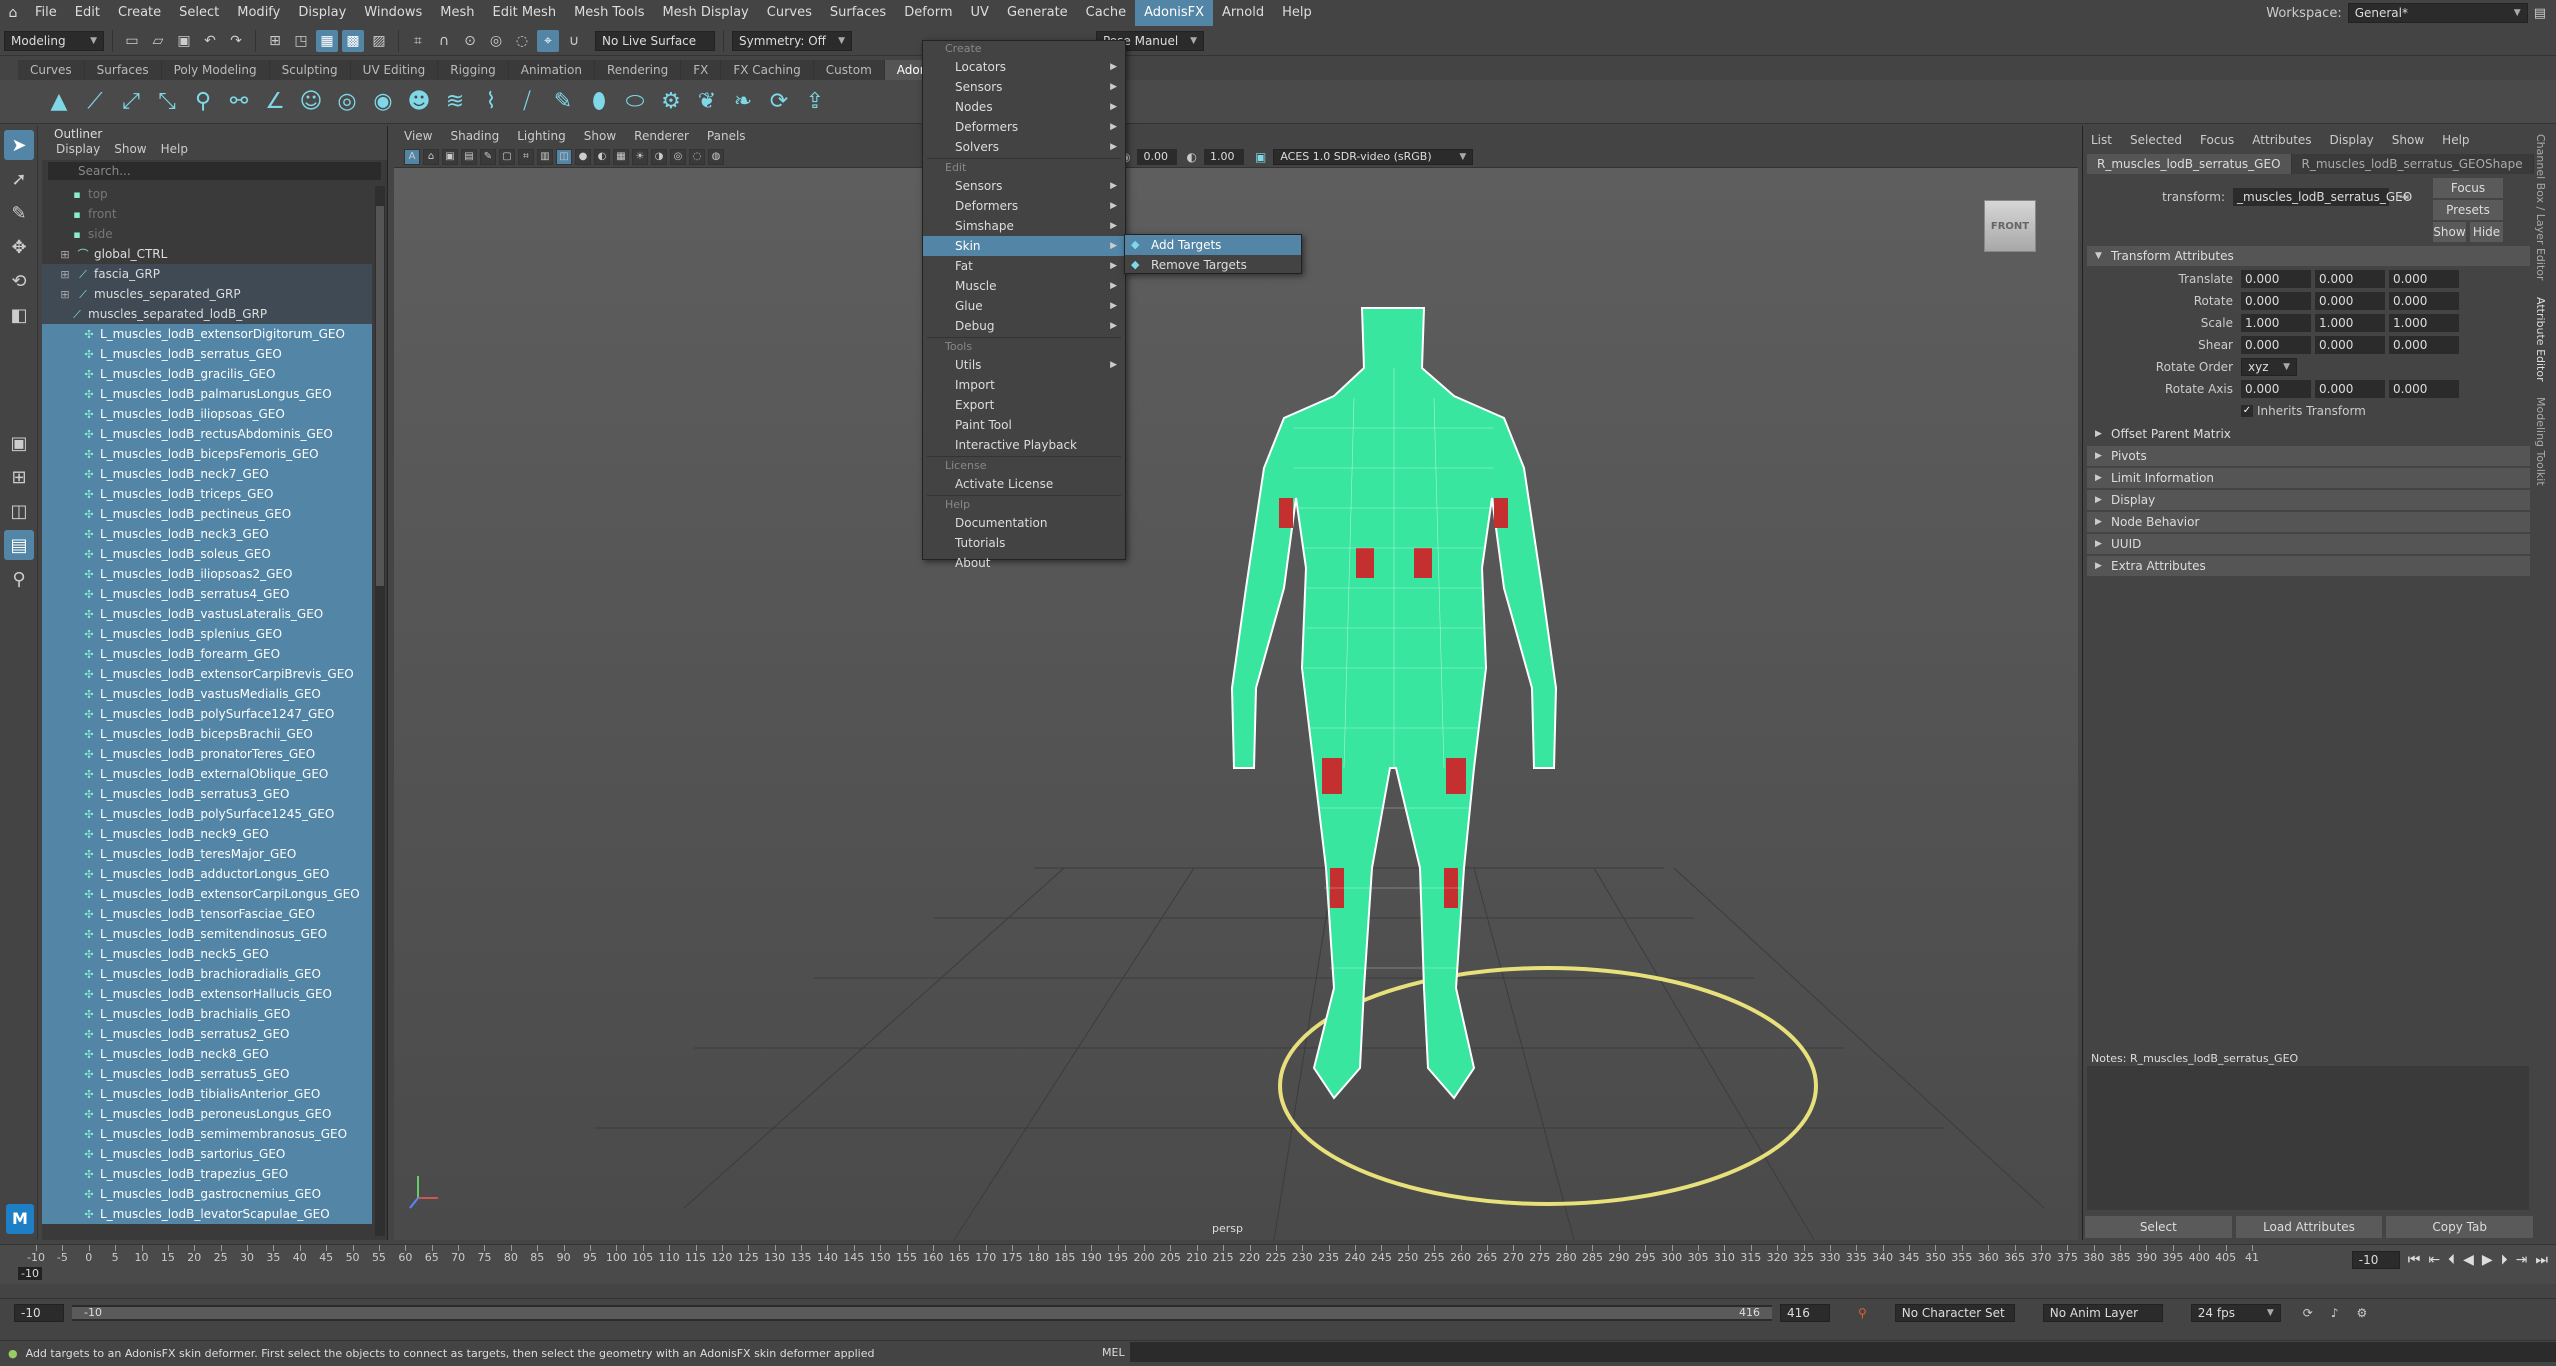 The width and height of the screenshot is (2556, 1366). What do you see at coordinates (2424, 279) in the screenshot?
I see `translate-field: 0.000` at bounding box center [2424, 279].